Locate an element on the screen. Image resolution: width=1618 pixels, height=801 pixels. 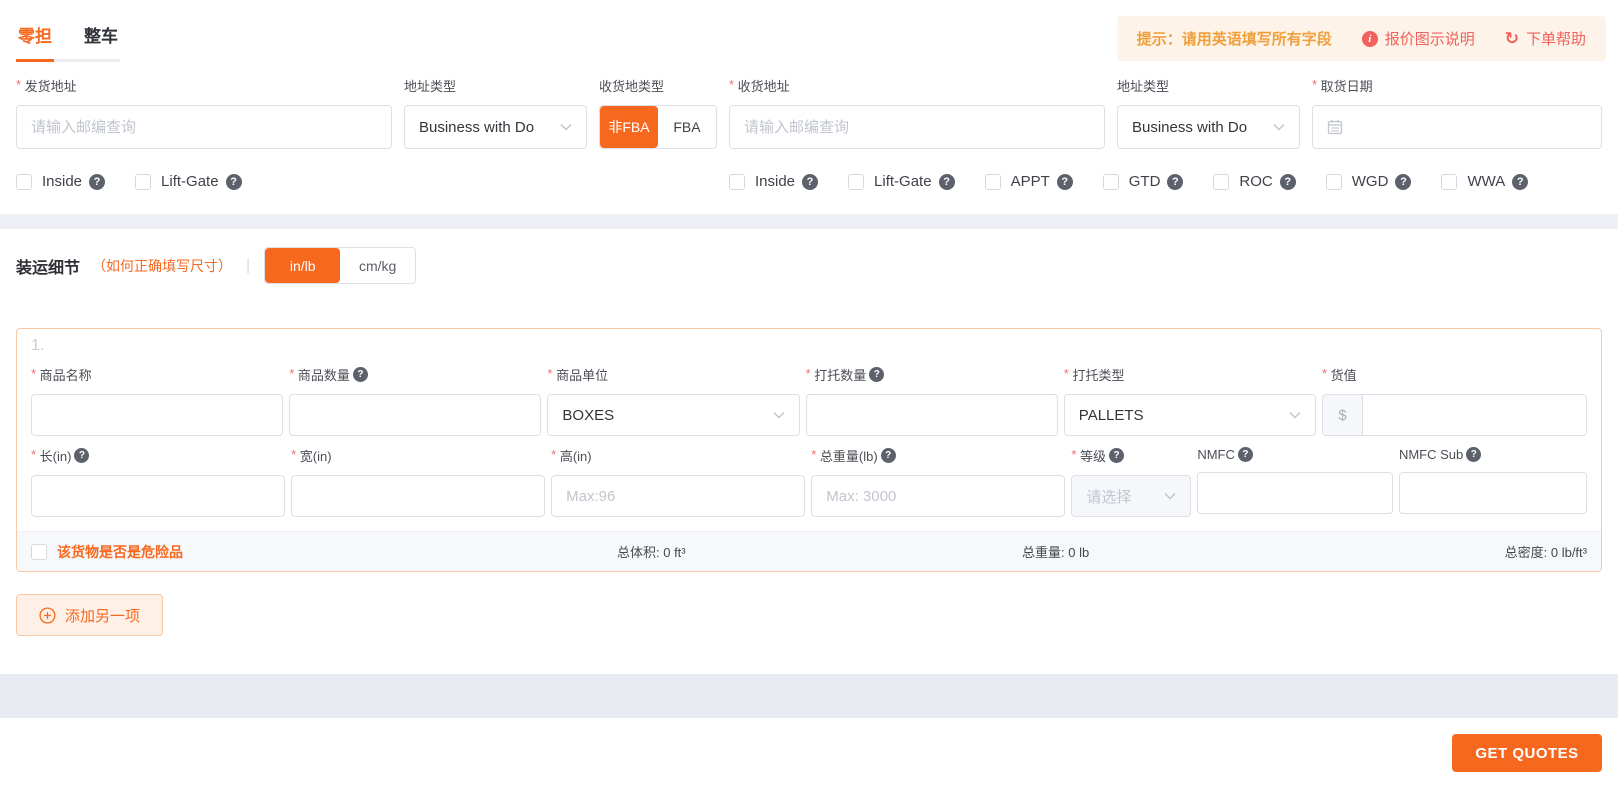
item-quantity-input is located at coordinates (415, 415).